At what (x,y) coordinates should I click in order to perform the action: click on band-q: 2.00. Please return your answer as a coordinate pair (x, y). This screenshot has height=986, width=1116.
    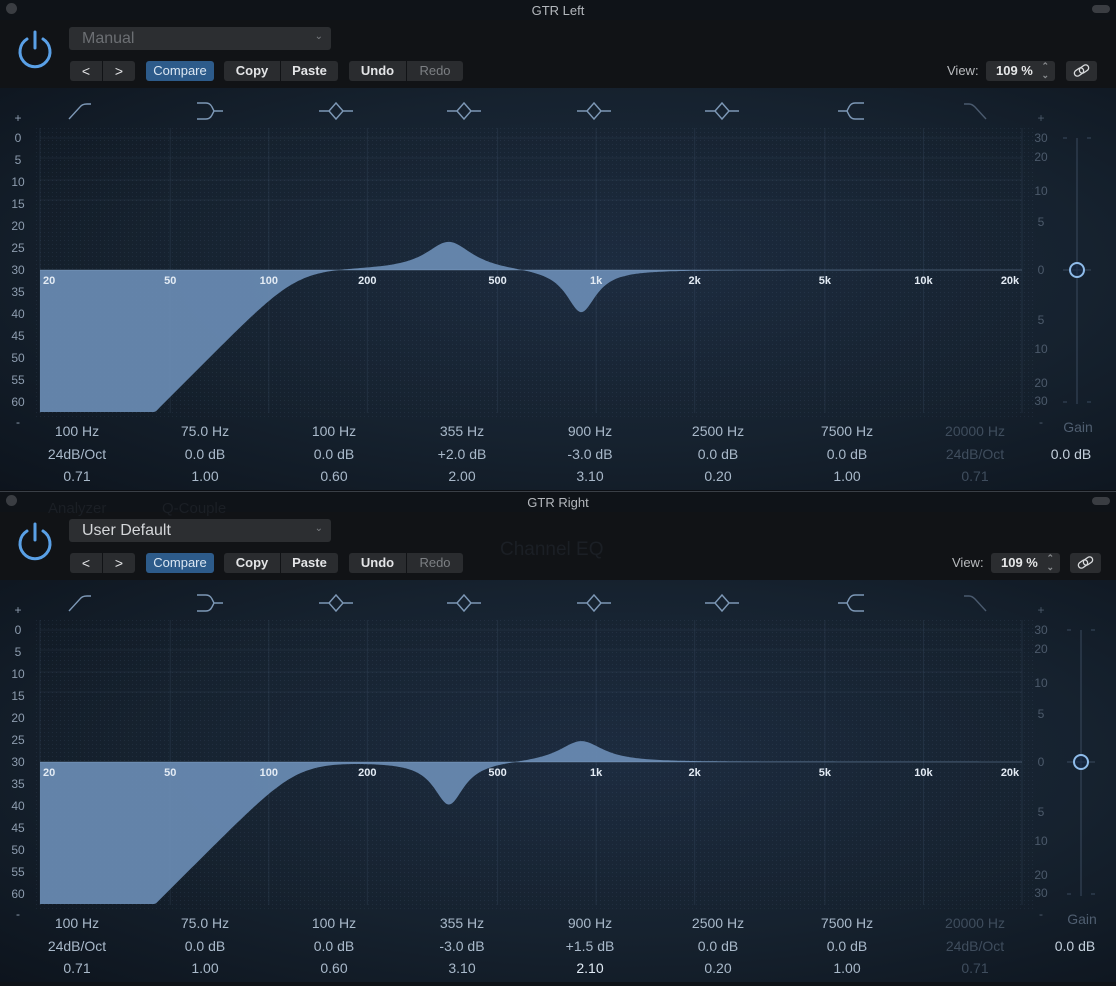
    Looking at the image, I should click on (461, 476).